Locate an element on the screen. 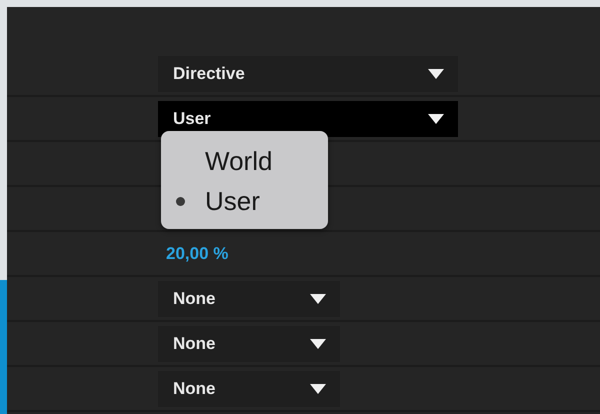 This screenshot has width=600, height=414. bullet-icon is located at coordinates (180, 201).